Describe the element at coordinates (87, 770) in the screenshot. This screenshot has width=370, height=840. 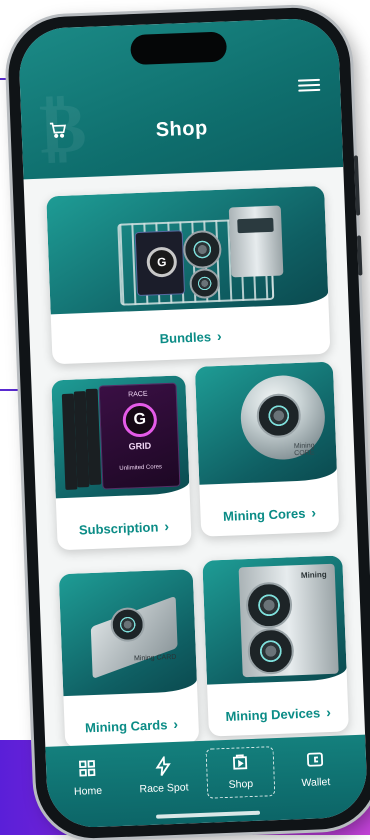
I see `grid-icon` at that location.